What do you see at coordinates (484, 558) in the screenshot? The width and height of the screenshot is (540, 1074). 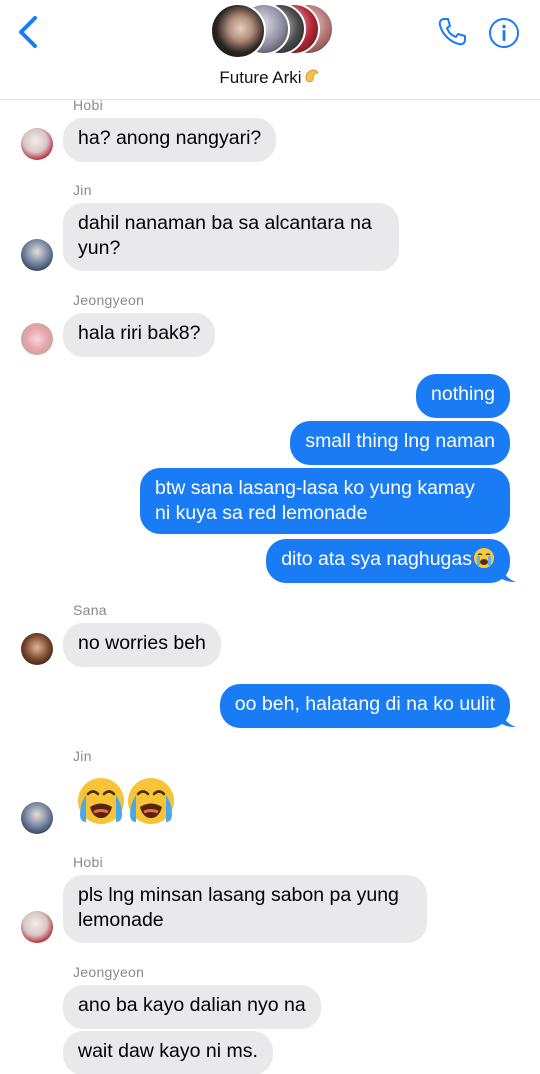 I see `crying-face-emoji-icon` at bounding box center [484, 558].